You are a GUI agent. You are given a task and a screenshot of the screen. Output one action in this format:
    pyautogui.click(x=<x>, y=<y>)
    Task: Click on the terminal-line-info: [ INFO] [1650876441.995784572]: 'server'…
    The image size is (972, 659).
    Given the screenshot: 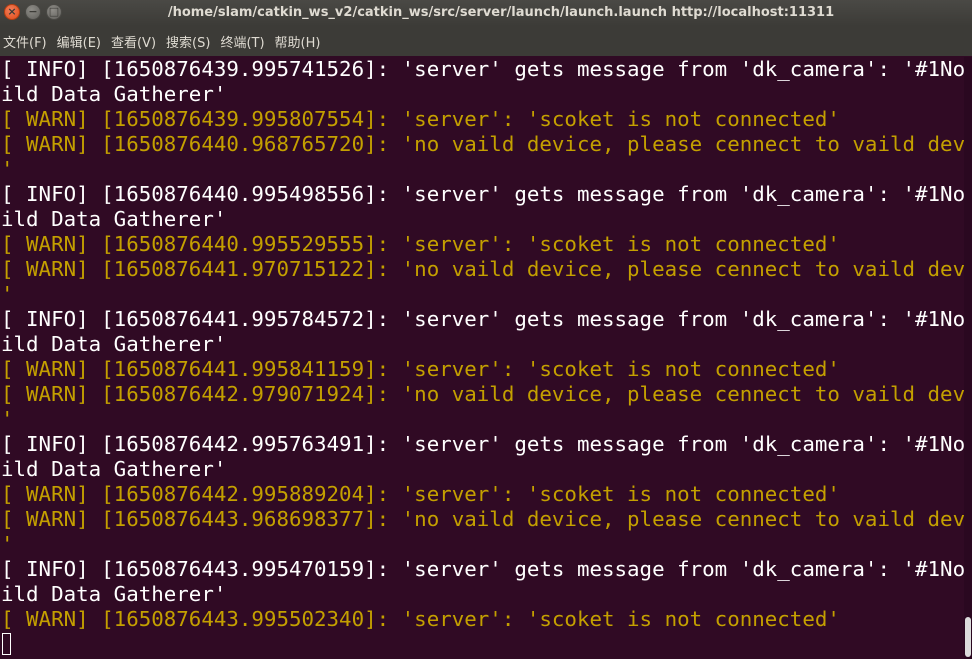 What is the action you would take?
    pyautogui.click(x=482, y=319)
    